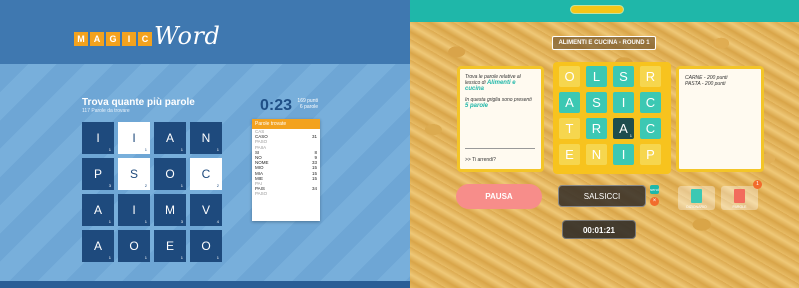  I want to click on dictionary-label: DIZIONARIO, so click(696, 207).